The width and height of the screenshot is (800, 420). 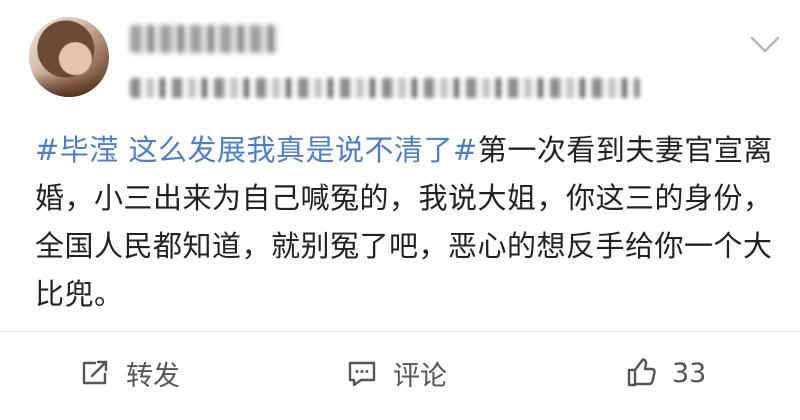 I want to click on topic-link: #毕滢 这么发展我真是说不清了#, so click(x=256, y=150).